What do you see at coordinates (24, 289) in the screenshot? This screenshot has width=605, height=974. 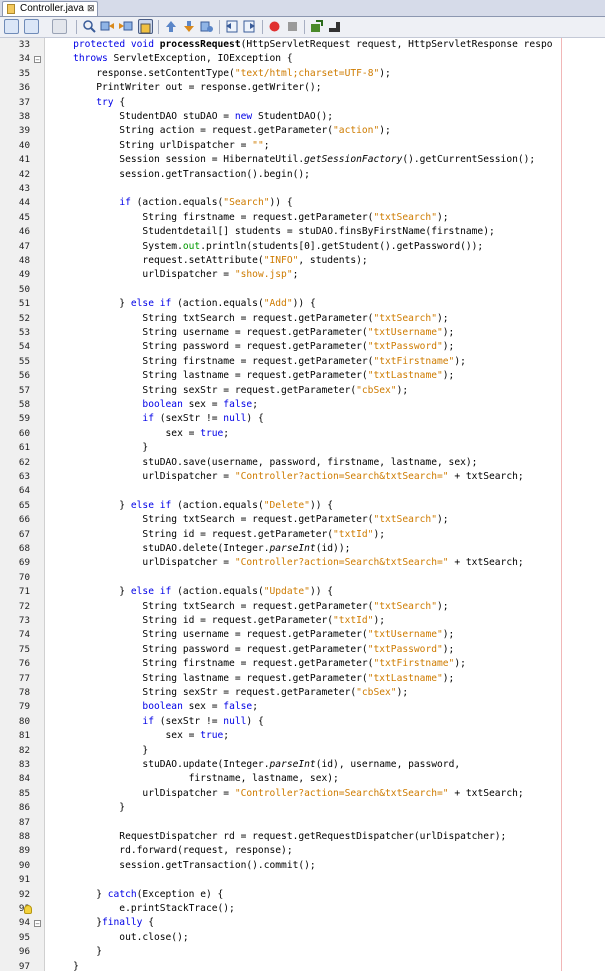 I see `line-number: 50` at bounding box center [24, 289].